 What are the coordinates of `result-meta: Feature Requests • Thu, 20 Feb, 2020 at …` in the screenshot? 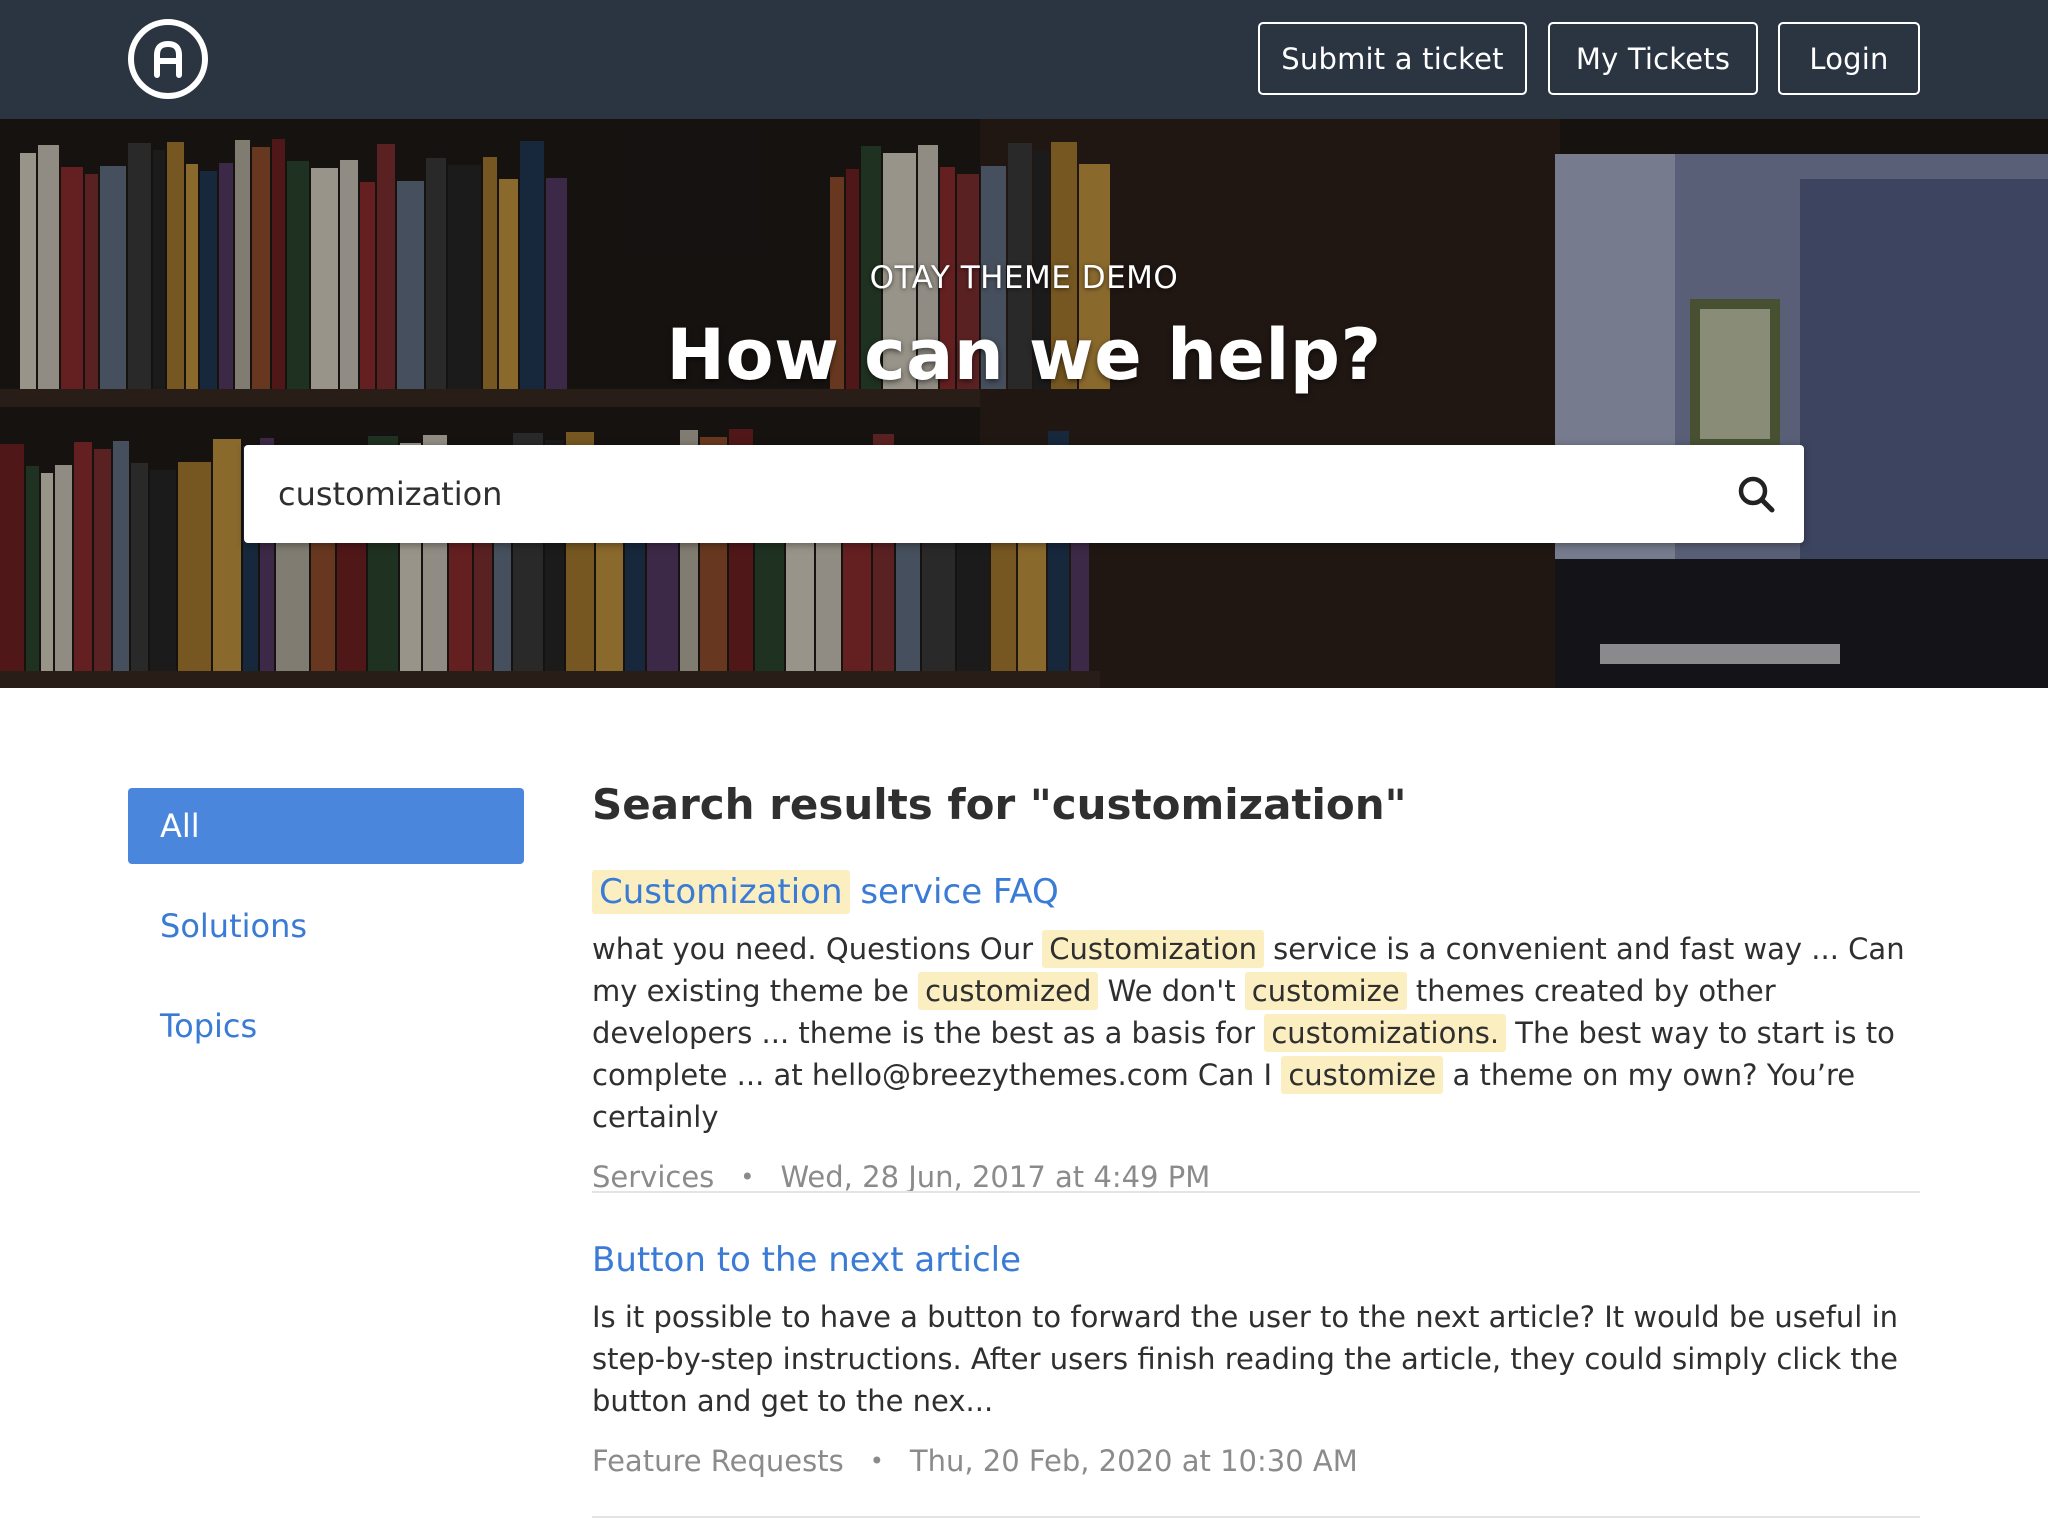 It's located at (1256, 1461).